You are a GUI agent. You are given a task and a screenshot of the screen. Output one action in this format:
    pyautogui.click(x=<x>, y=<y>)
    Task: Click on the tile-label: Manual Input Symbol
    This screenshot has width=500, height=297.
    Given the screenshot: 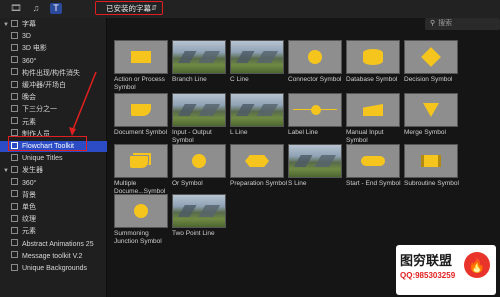 What is the action you would take?
    pyautogui.click(x=365, y=136)
    